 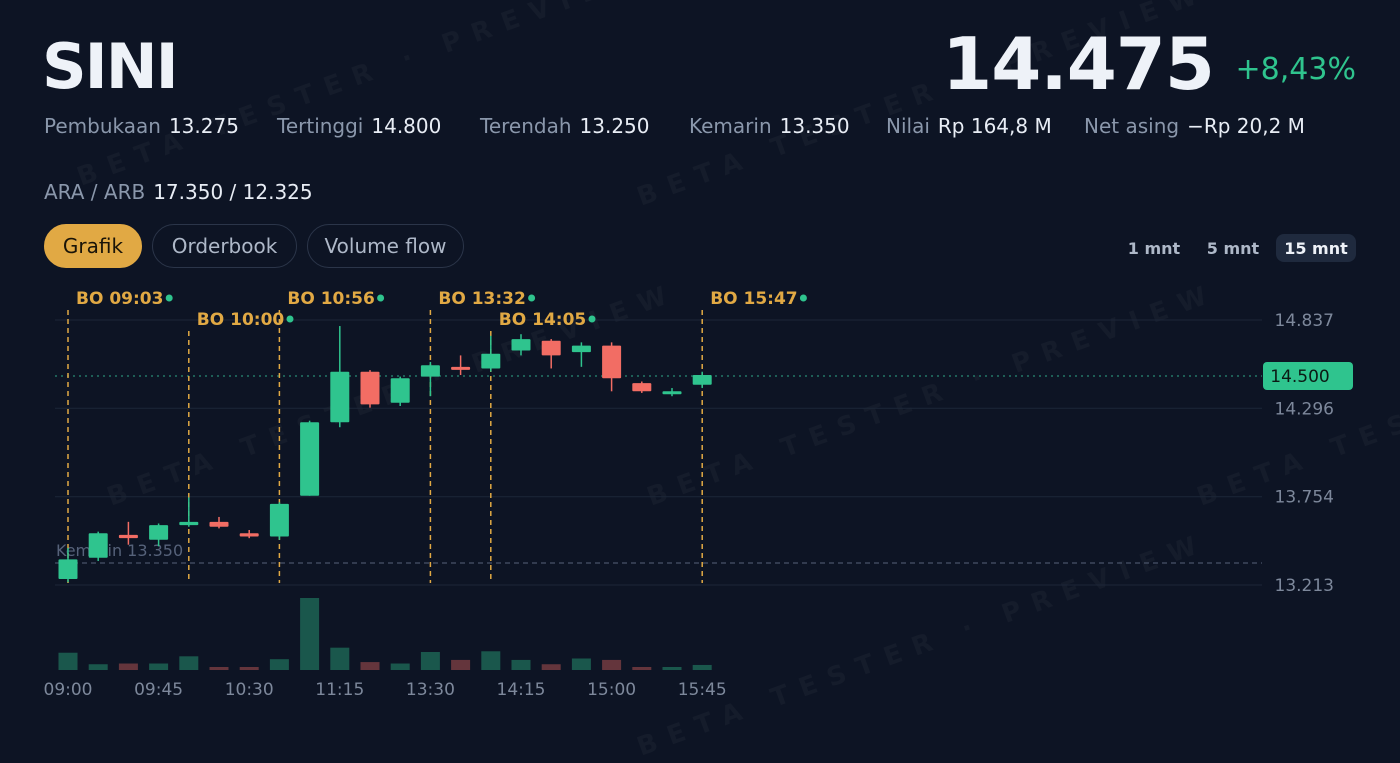 I want to click on stat-value: Rp 164,8 M, so click(x=994, y=126).